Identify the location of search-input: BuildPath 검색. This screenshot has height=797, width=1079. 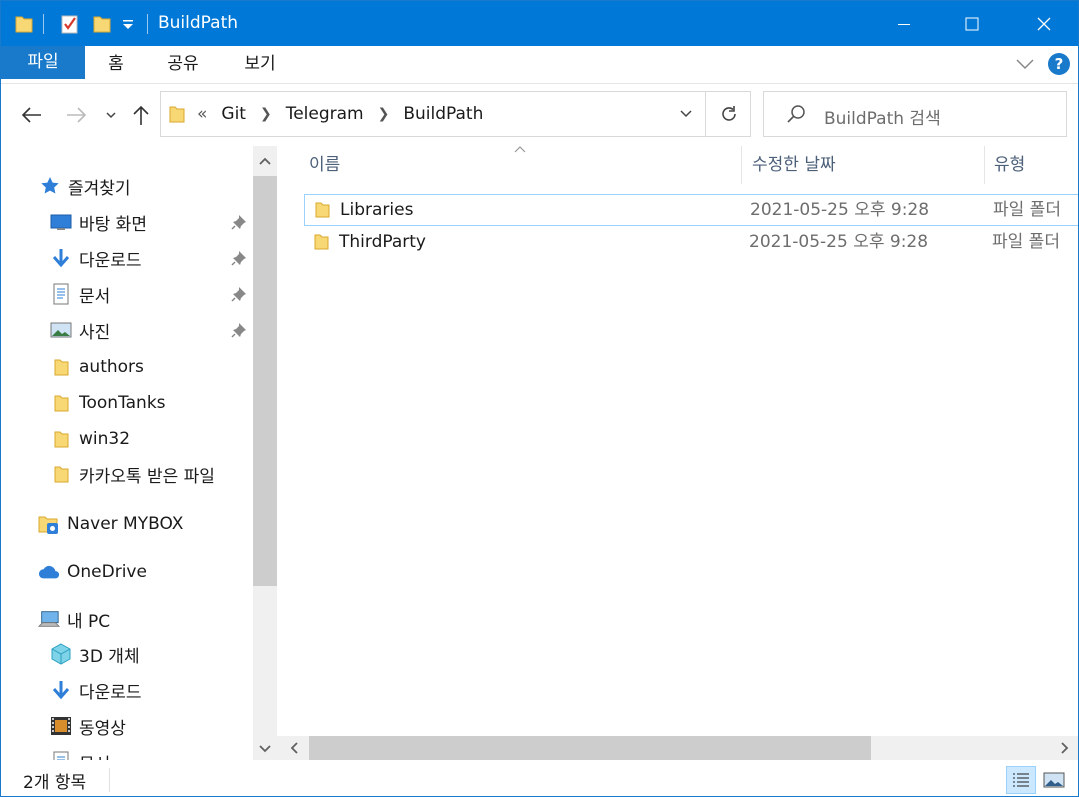
(882, 116).